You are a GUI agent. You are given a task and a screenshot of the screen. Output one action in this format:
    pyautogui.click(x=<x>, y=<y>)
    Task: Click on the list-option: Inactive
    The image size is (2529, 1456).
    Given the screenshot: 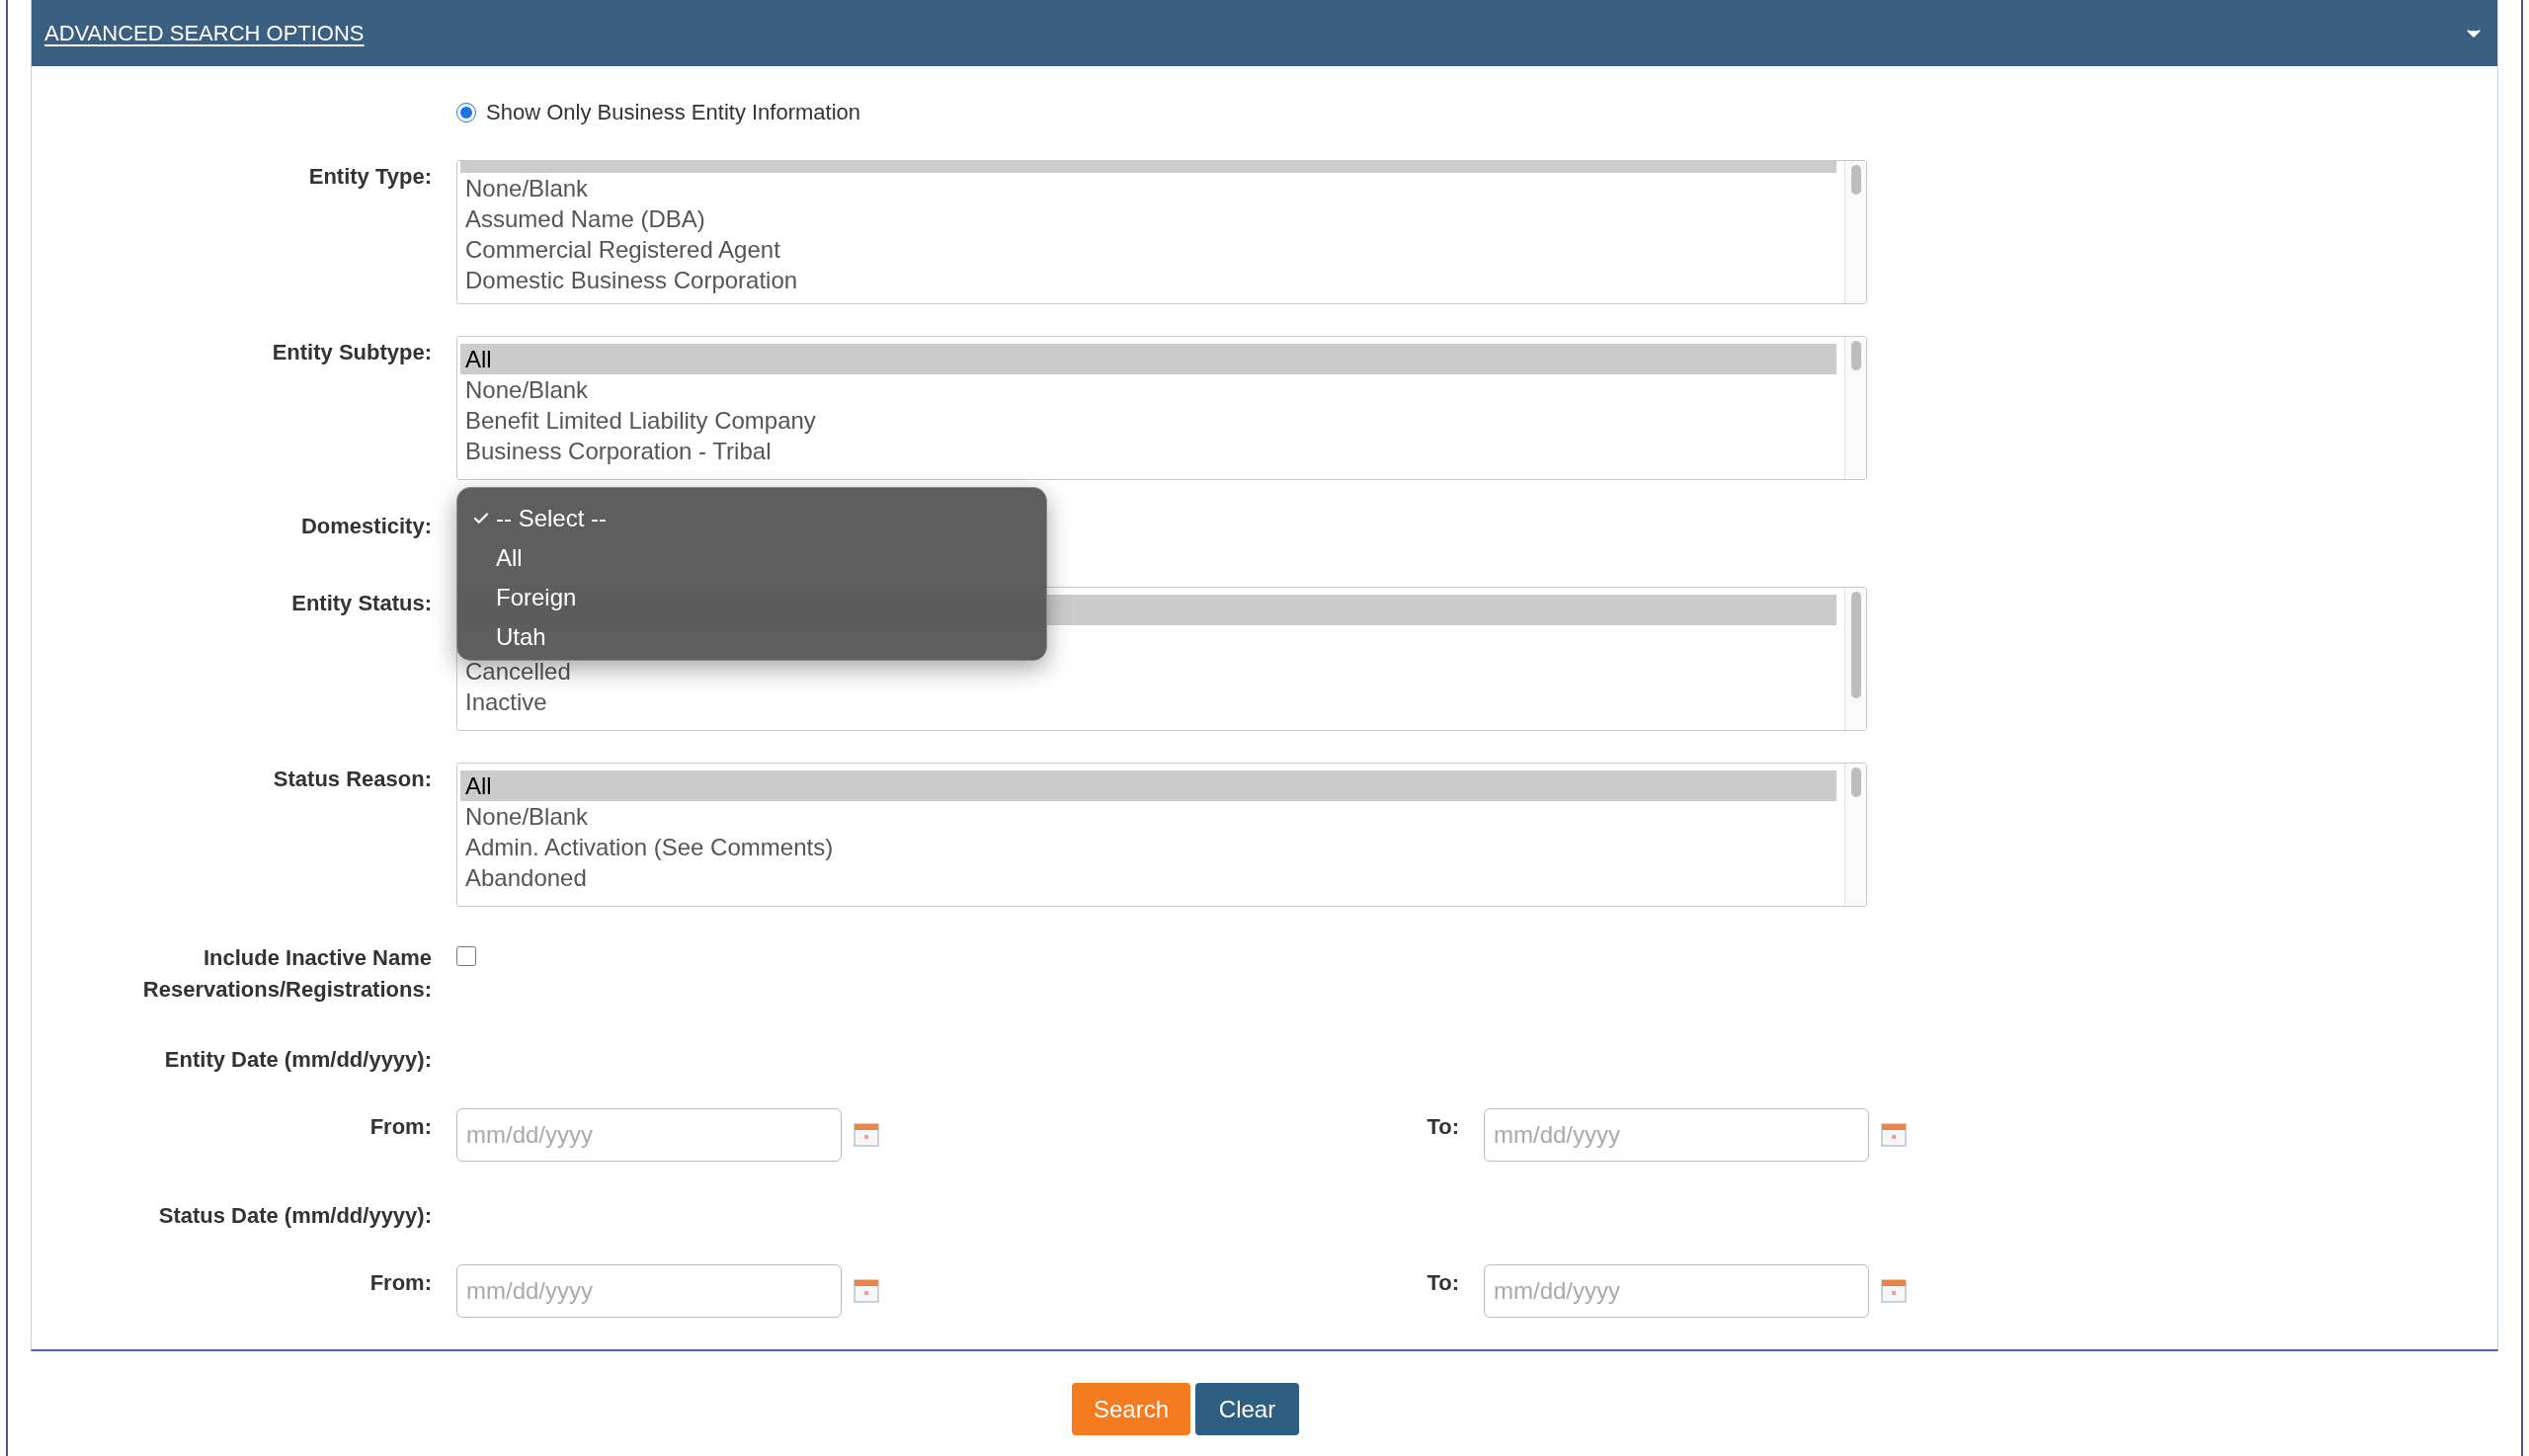 What is the action you would take?
    pyautogui.click(x=1148, y=702)
    